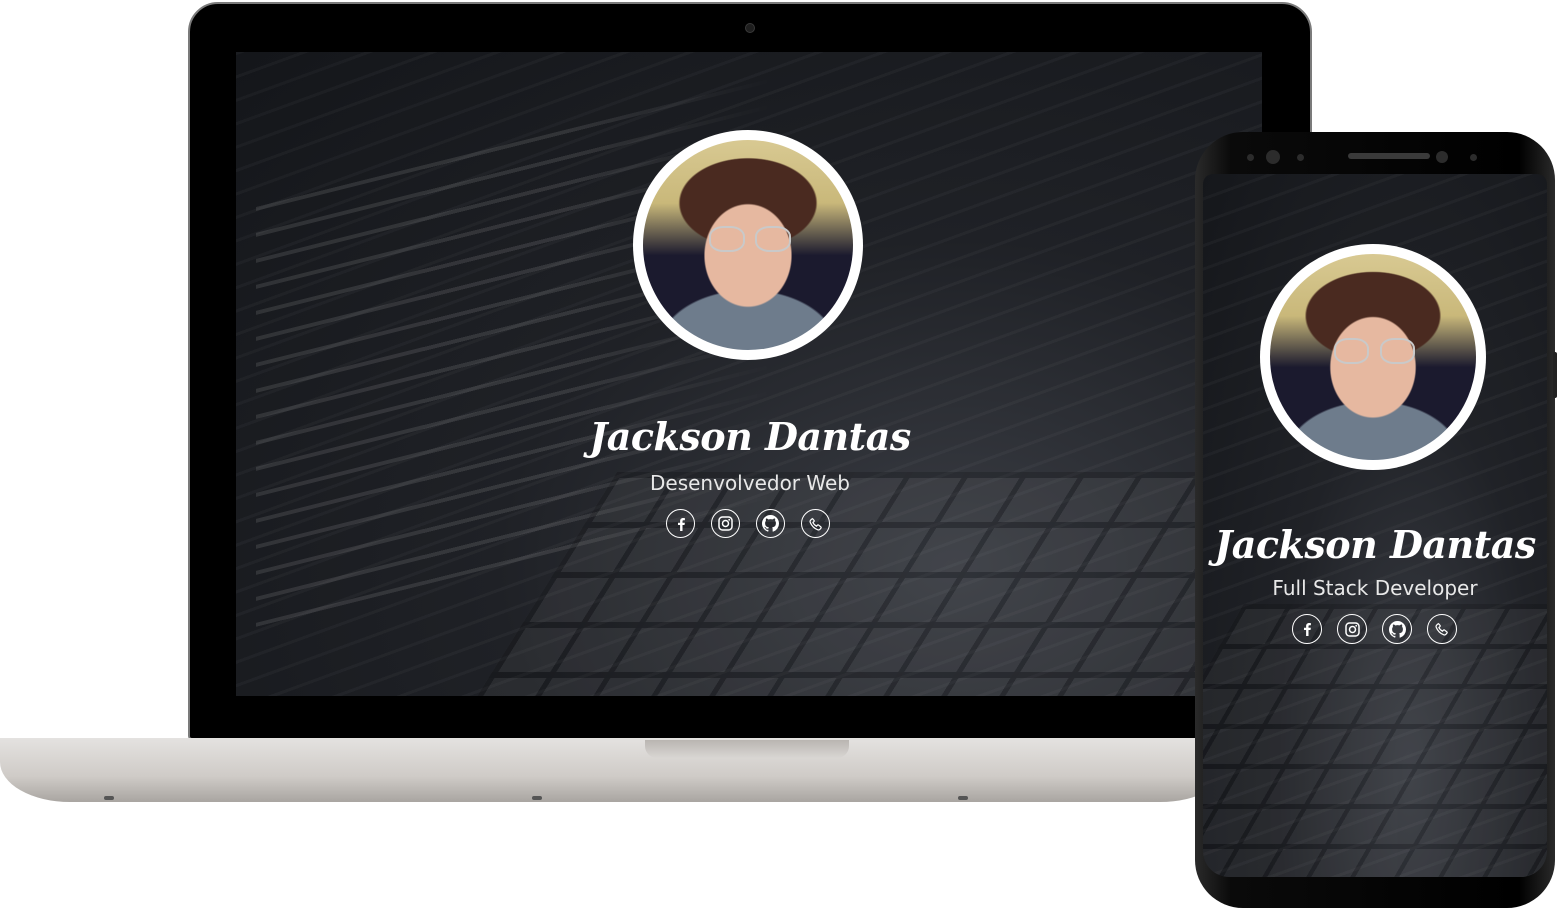 This screenshot has width=1558, height=911. Describe the element at coordinates (750, 28) in the screenshot. I see `laptop-camera` at that location.